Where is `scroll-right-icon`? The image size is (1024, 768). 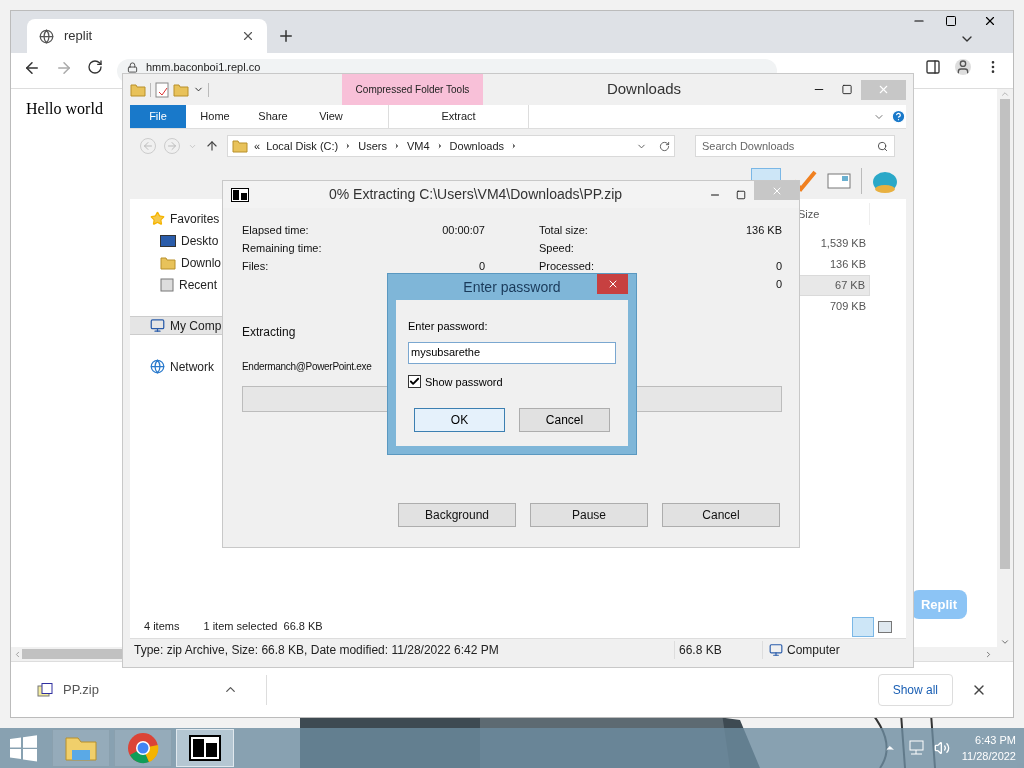 scroll-right-icon is located at coordinates (988, 654).